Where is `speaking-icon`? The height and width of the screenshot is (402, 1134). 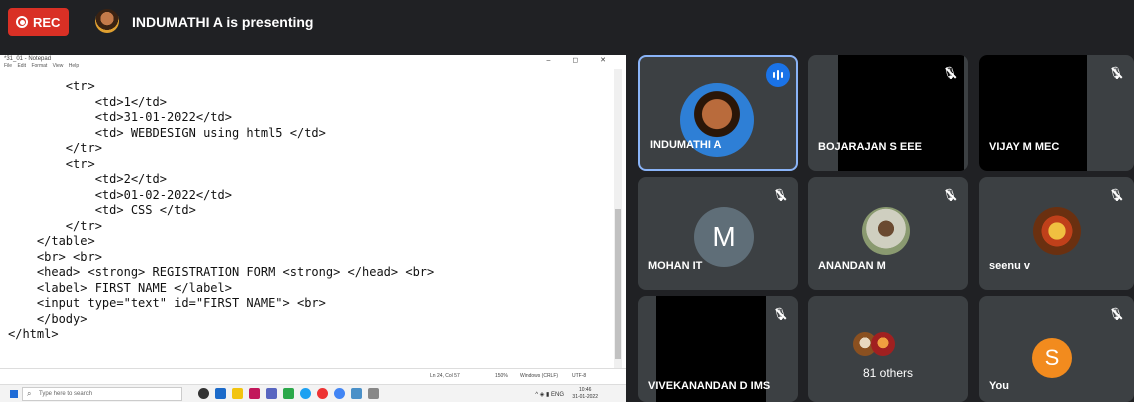
speaking-icon is located at coordinates (778, 75).